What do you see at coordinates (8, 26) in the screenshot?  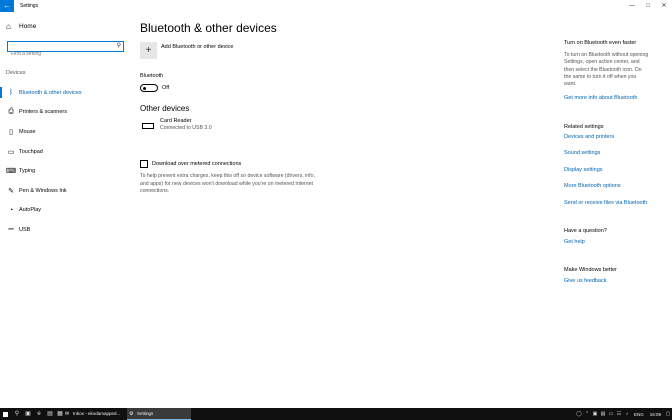 I see `home-icon: ⌂` at bounding box center [8, 26].